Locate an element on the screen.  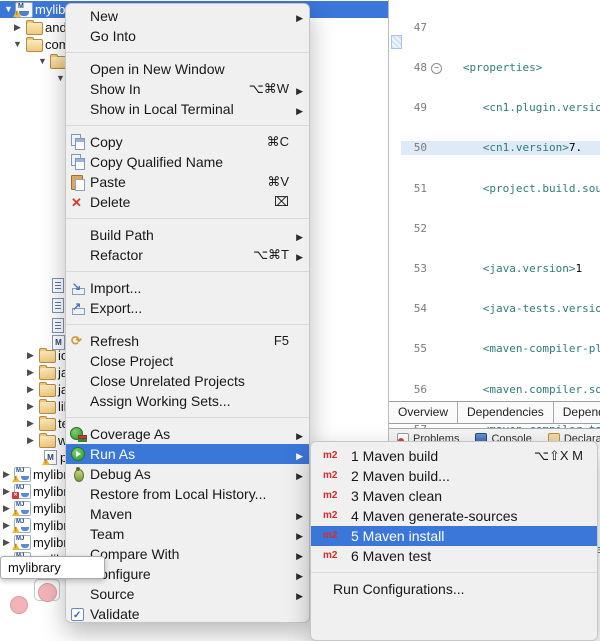
tooltip: mylibrary is located at coordinates (52, 567).